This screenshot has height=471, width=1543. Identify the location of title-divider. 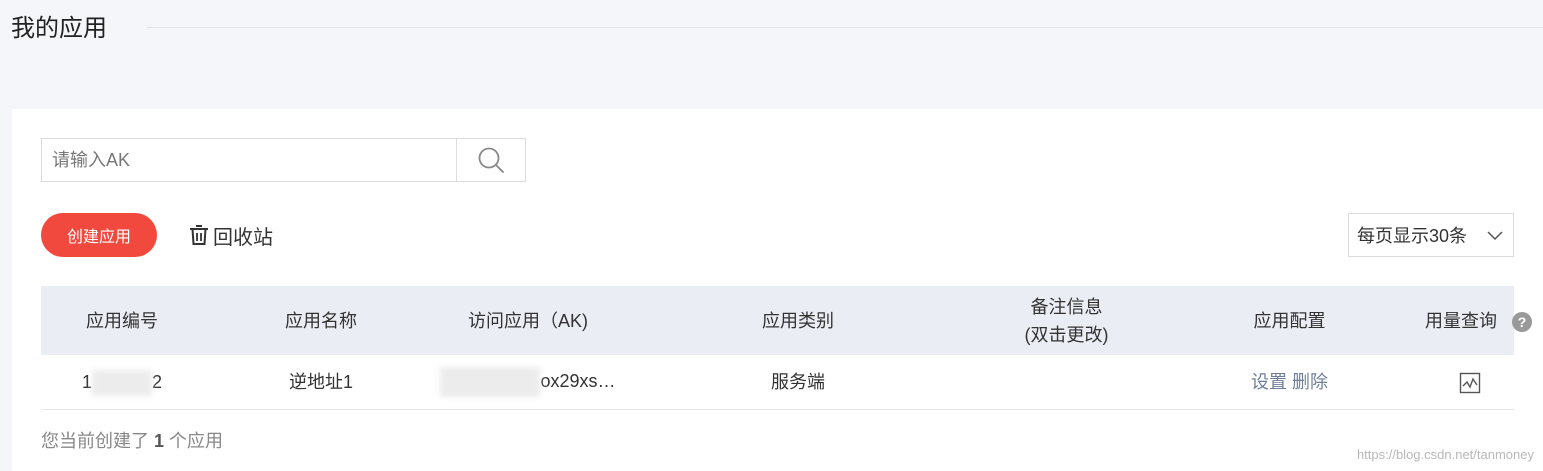
(845, 27).